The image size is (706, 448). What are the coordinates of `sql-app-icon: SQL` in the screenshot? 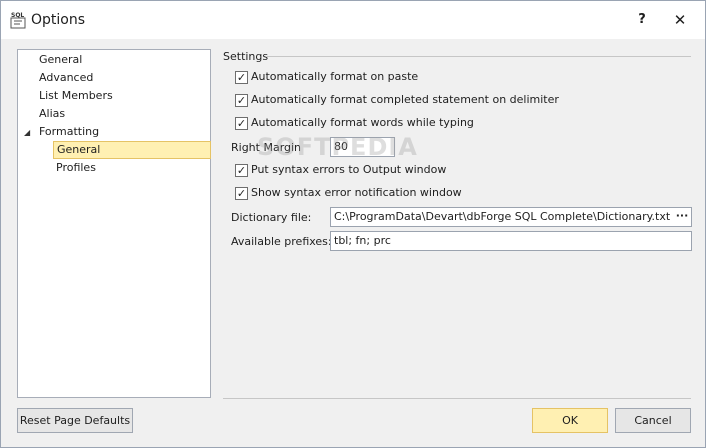 It's located at (18, 20).